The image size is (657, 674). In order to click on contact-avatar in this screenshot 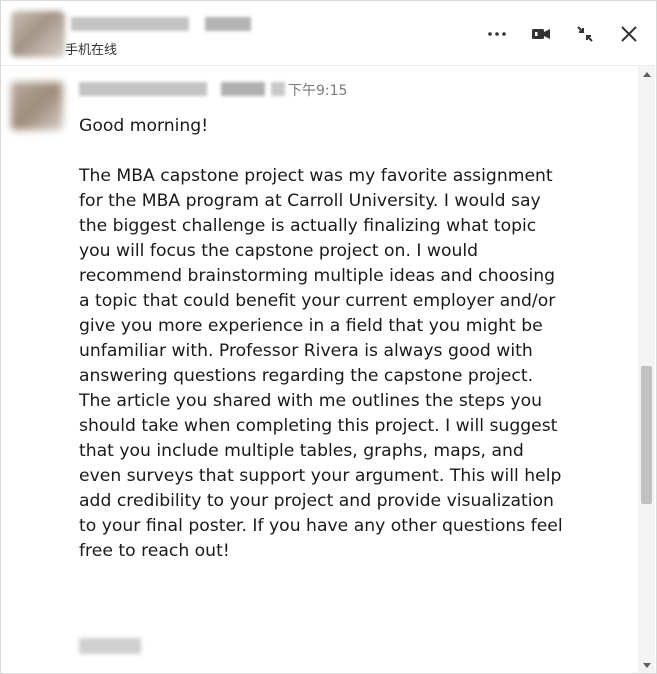, I will do `click(38, 34)`.